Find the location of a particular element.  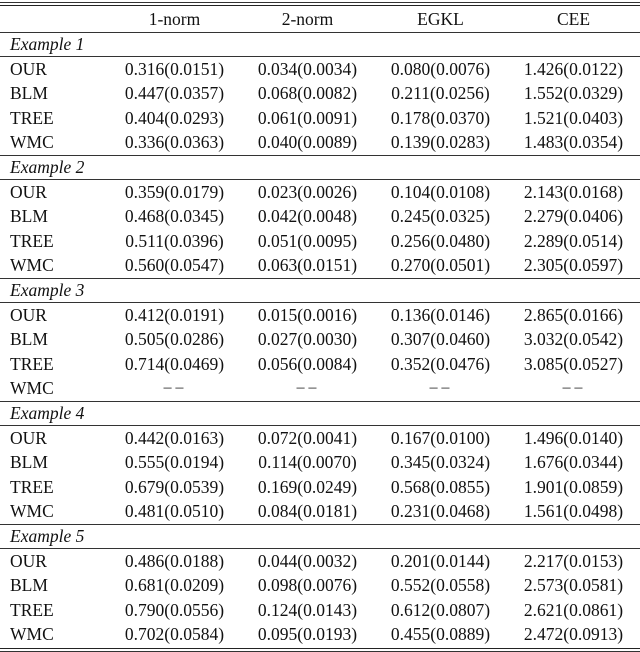

cell-cee: 3.032(0.0542) is located at coordinates (573, 339).